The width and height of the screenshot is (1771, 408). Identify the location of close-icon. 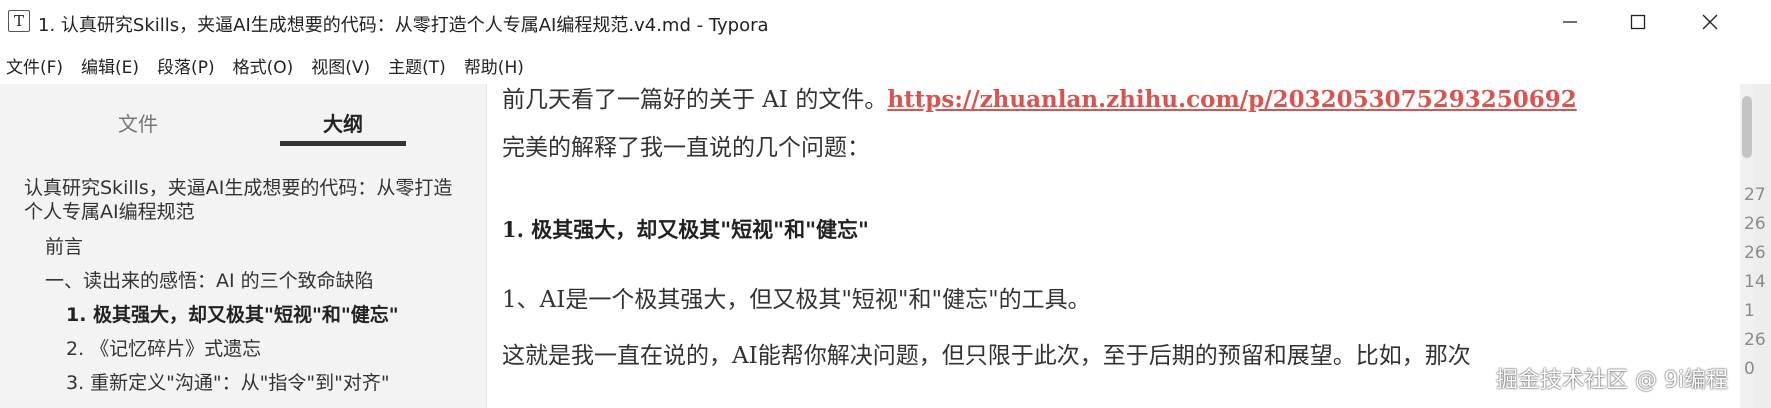
(1710, 22).